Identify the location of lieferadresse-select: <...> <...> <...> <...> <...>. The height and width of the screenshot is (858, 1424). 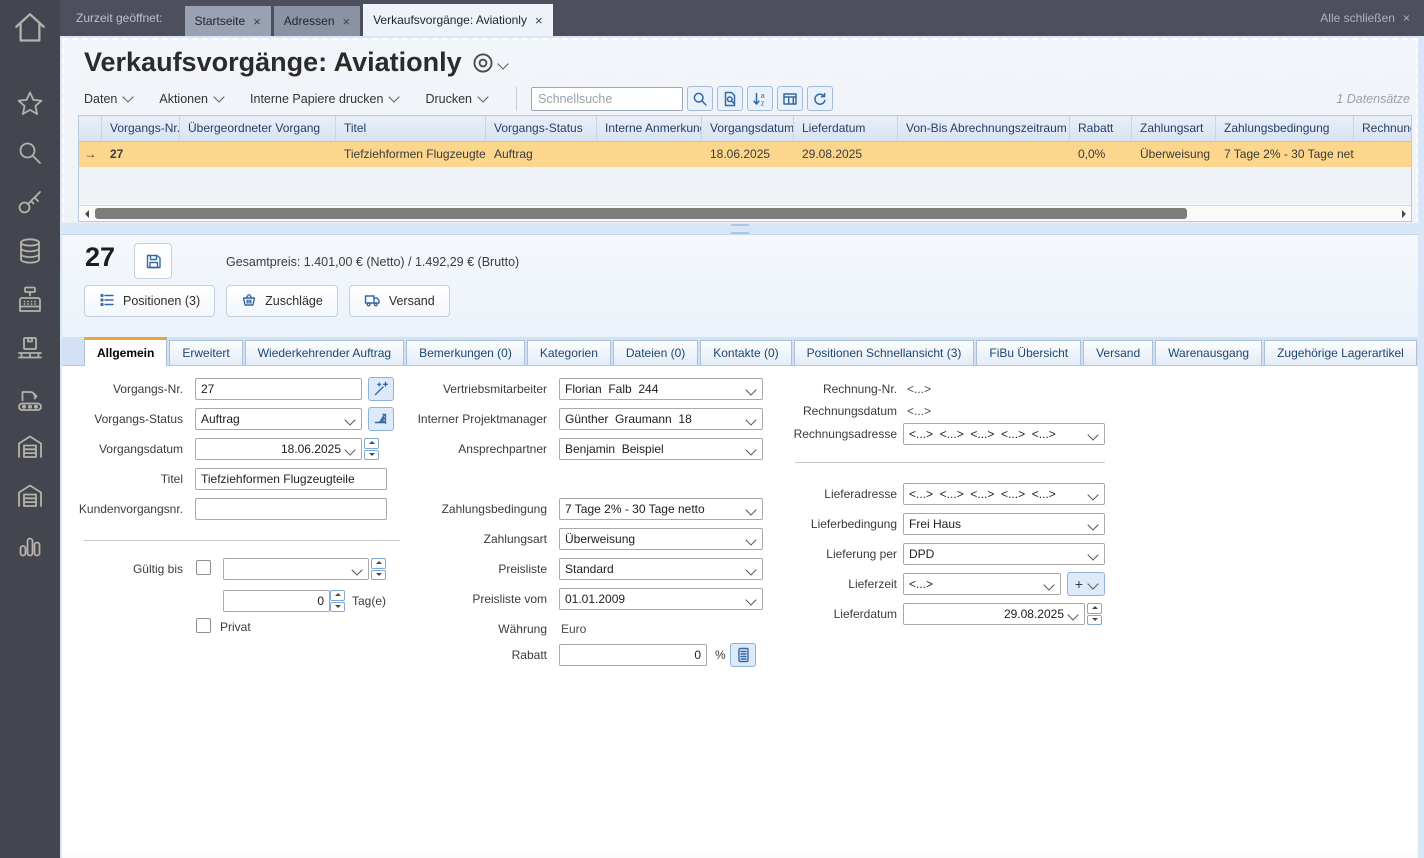
(1004, 494).